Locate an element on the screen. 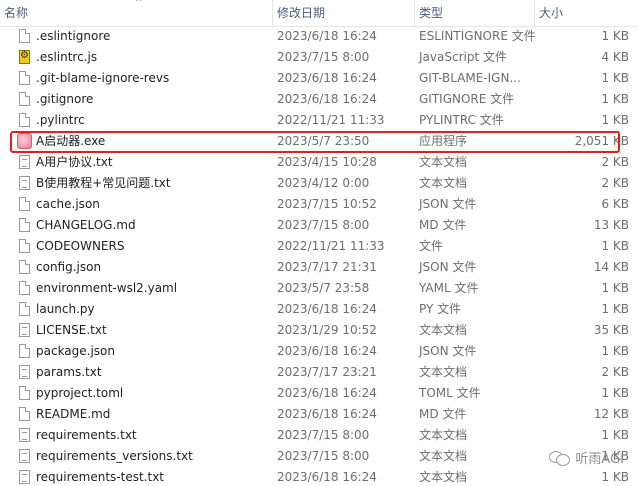 The image size is (638, 486). file-name-cell: environment-wsl2.yaml is located at coordinates (136, 288).